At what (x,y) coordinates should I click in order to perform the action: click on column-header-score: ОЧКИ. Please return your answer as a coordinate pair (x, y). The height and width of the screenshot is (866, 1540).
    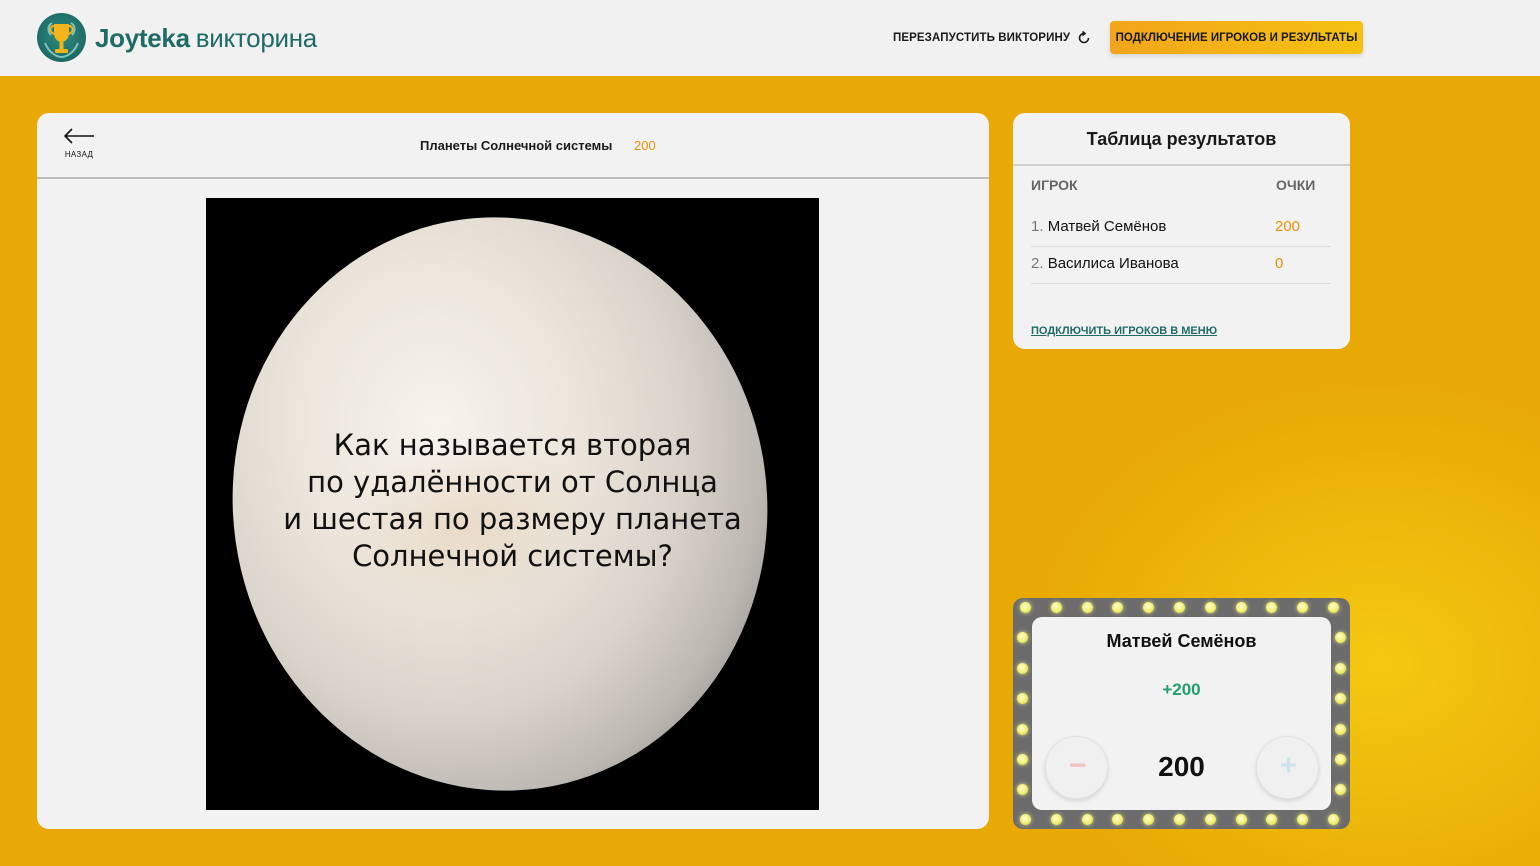
    Looking at the image, I should click on (1296, 185).